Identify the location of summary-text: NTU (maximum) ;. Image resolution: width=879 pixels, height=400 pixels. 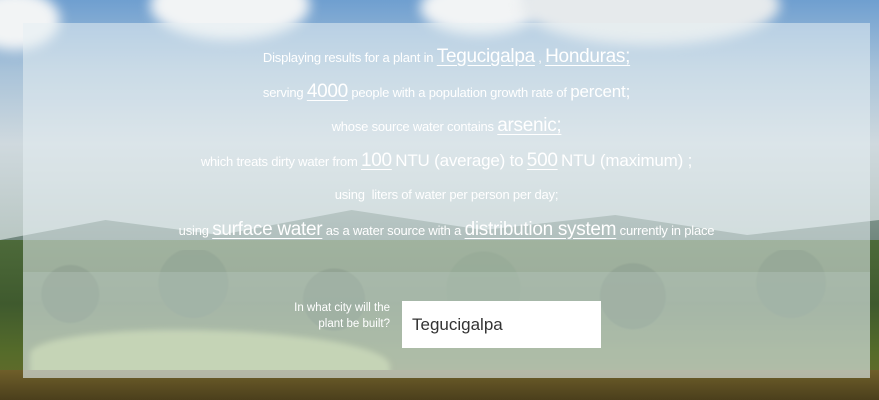
(627, 160).